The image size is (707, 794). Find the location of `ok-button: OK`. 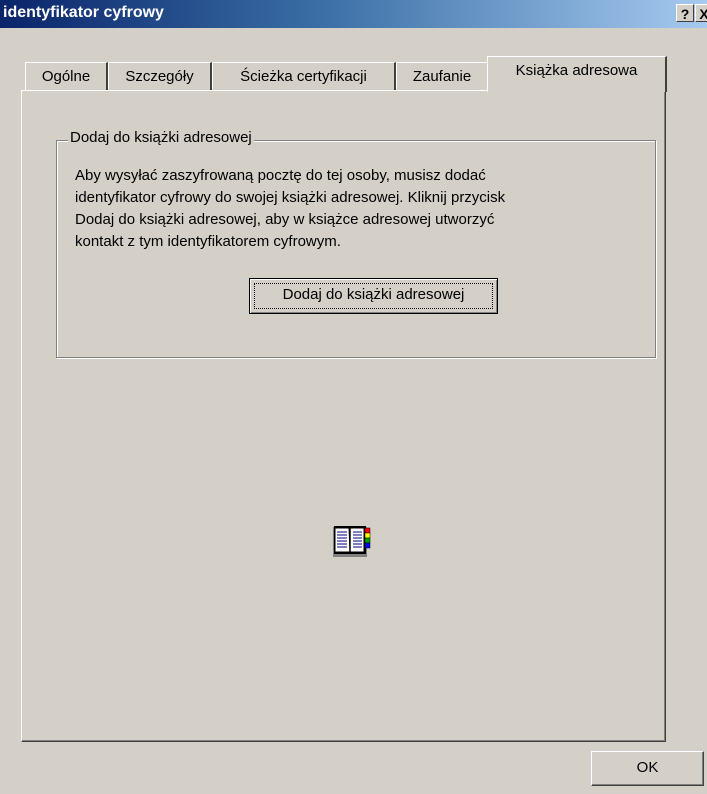

ok-button: OK is located at coordinates (647, 768).